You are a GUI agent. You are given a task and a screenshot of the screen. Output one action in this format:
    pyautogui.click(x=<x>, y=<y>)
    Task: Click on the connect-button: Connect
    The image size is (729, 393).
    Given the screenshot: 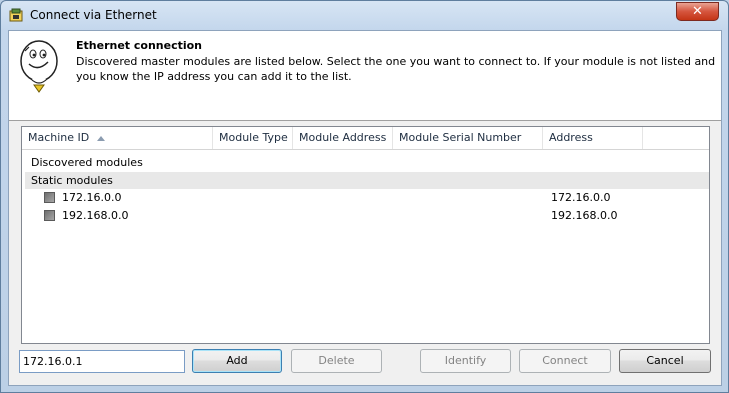 What is the action you would take?
    pyautogui.click(x=565, y=361)
    